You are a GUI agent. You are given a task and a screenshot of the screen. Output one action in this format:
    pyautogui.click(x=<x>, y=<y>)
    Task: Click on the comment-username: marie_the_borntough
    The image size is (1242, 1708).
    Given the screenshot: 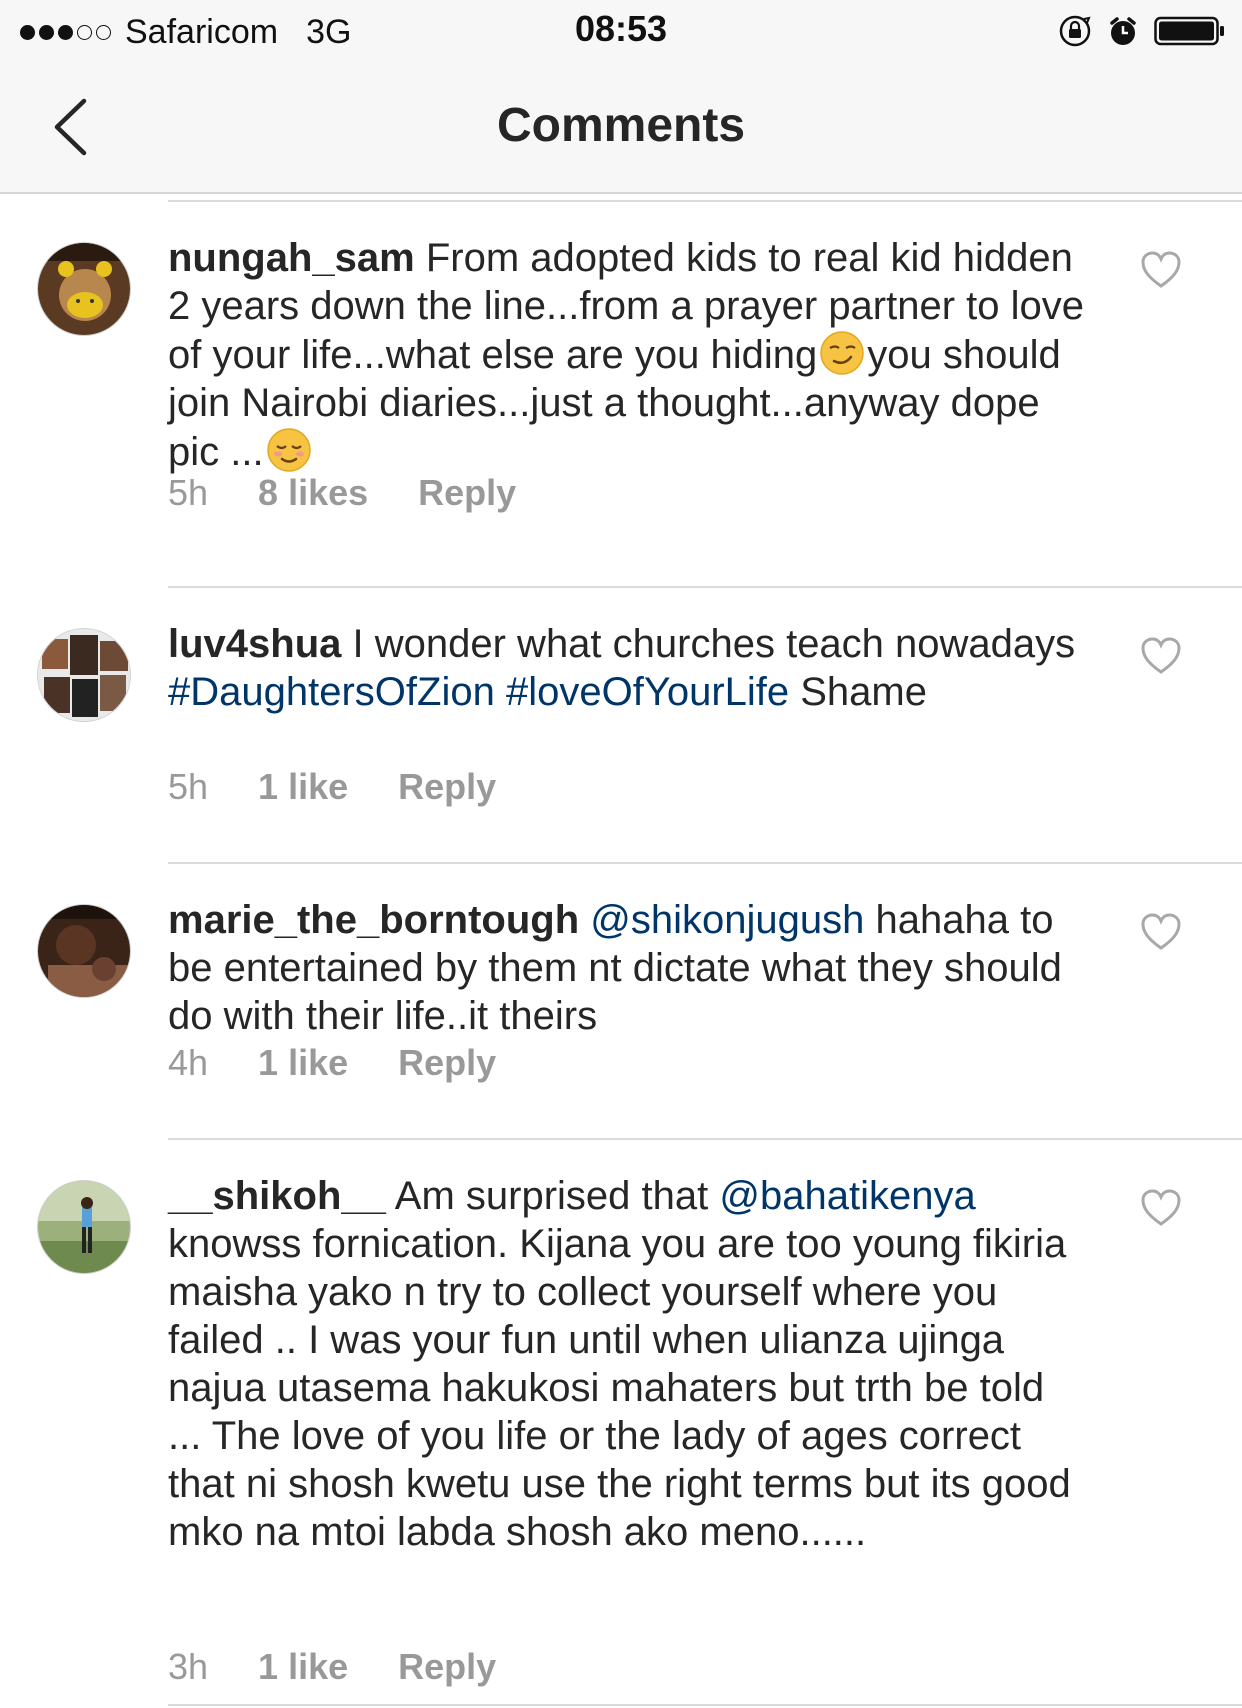 What is the action you would take?
    pyautogui.click(x=373, y=920)
    